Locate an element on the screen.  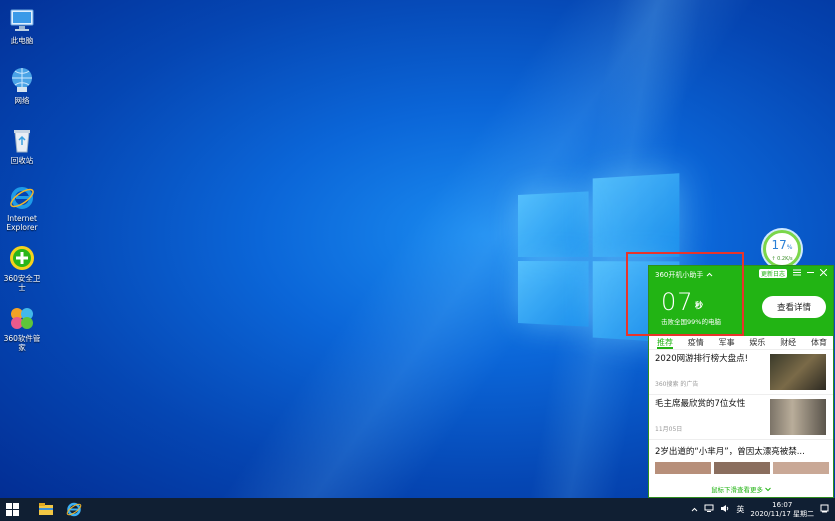
internet-explorer-taskbar-button is located at coordinates (74, 509).